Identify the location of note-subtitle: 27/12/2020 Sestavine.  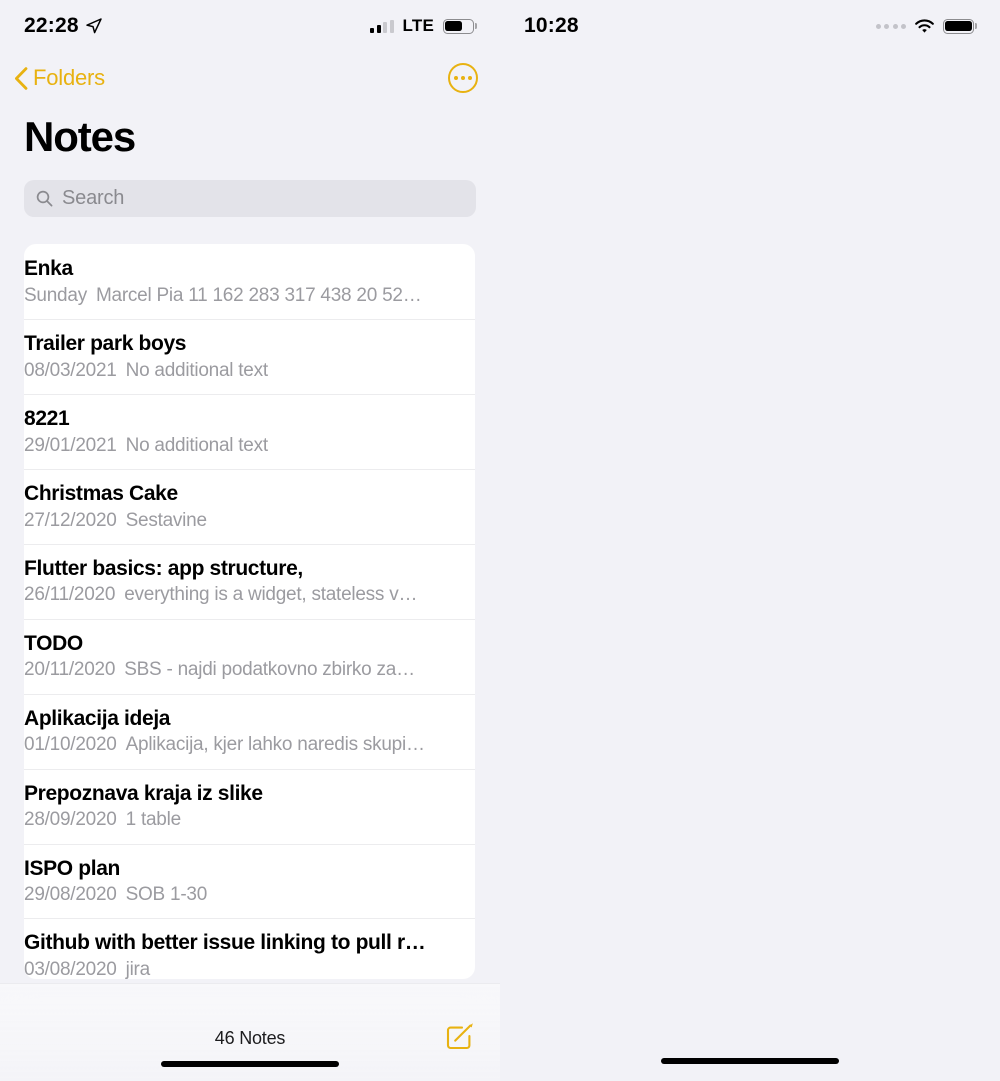
(249, 521).